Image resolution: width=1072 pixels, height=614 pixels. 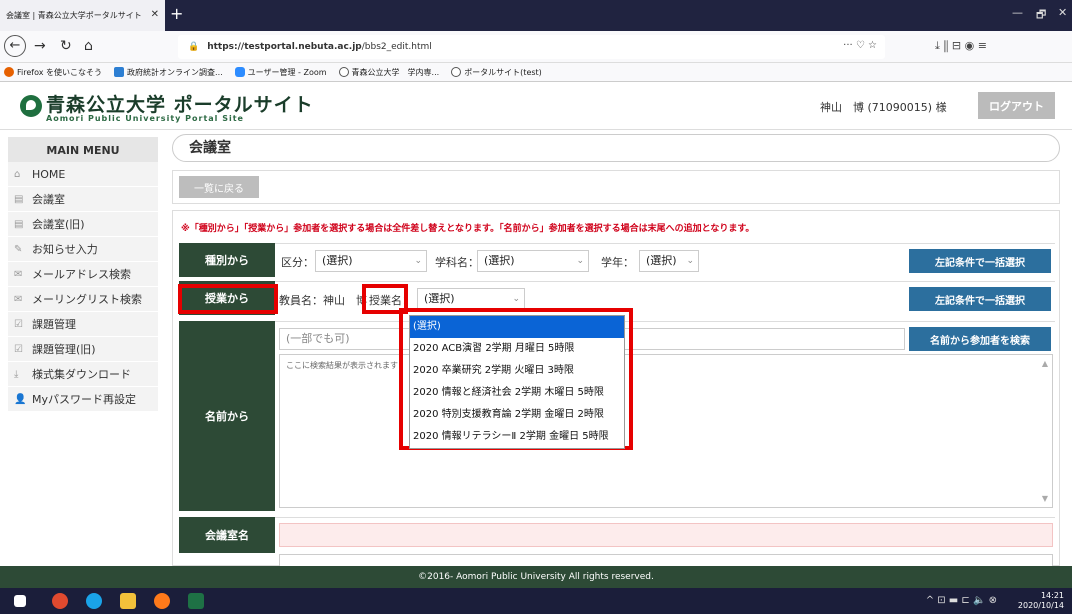 I want to click on restore-icon: 🗗, so click(x=1041, y=15).